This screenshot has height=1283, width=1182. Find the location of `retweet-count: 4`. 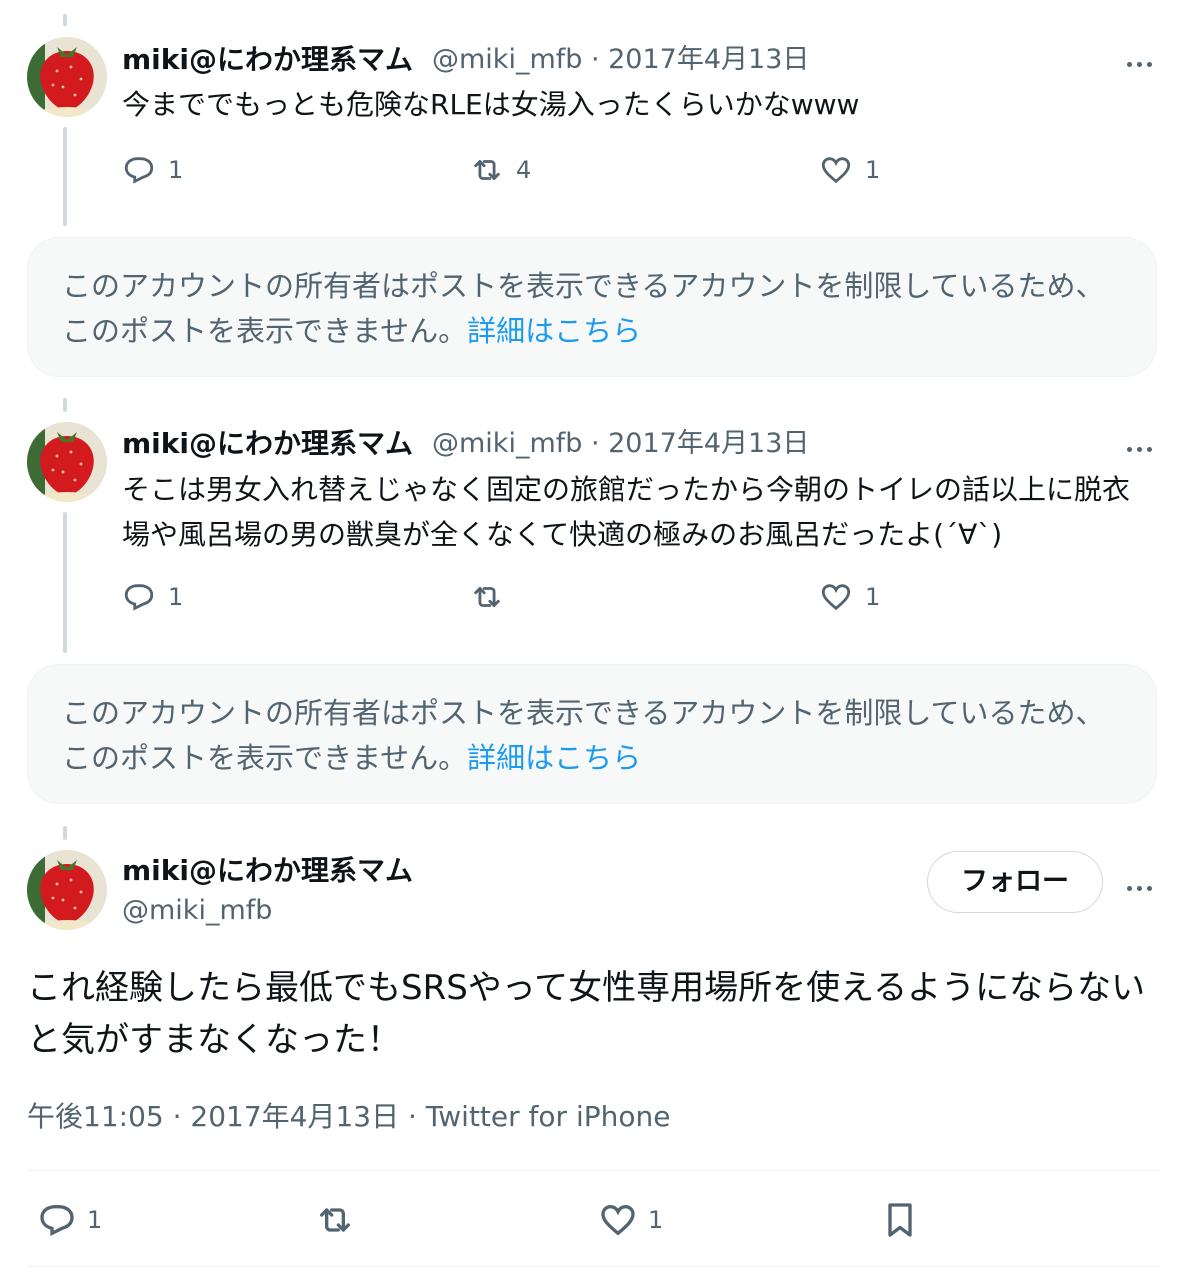

retweet-count: 4 is located at coordinates (524, 170).